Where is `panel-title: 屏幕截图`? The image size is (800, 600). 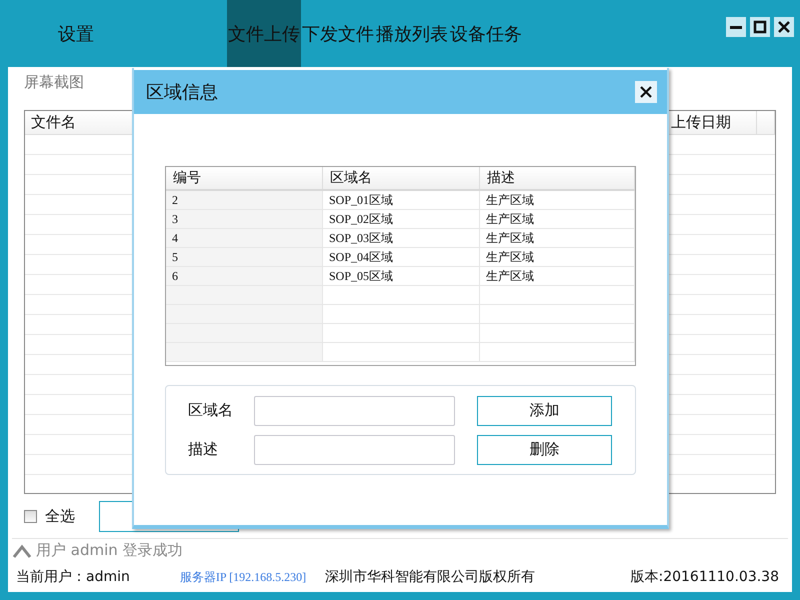 panel-title: 屏幕截图 is located at coordinates (54, 82).